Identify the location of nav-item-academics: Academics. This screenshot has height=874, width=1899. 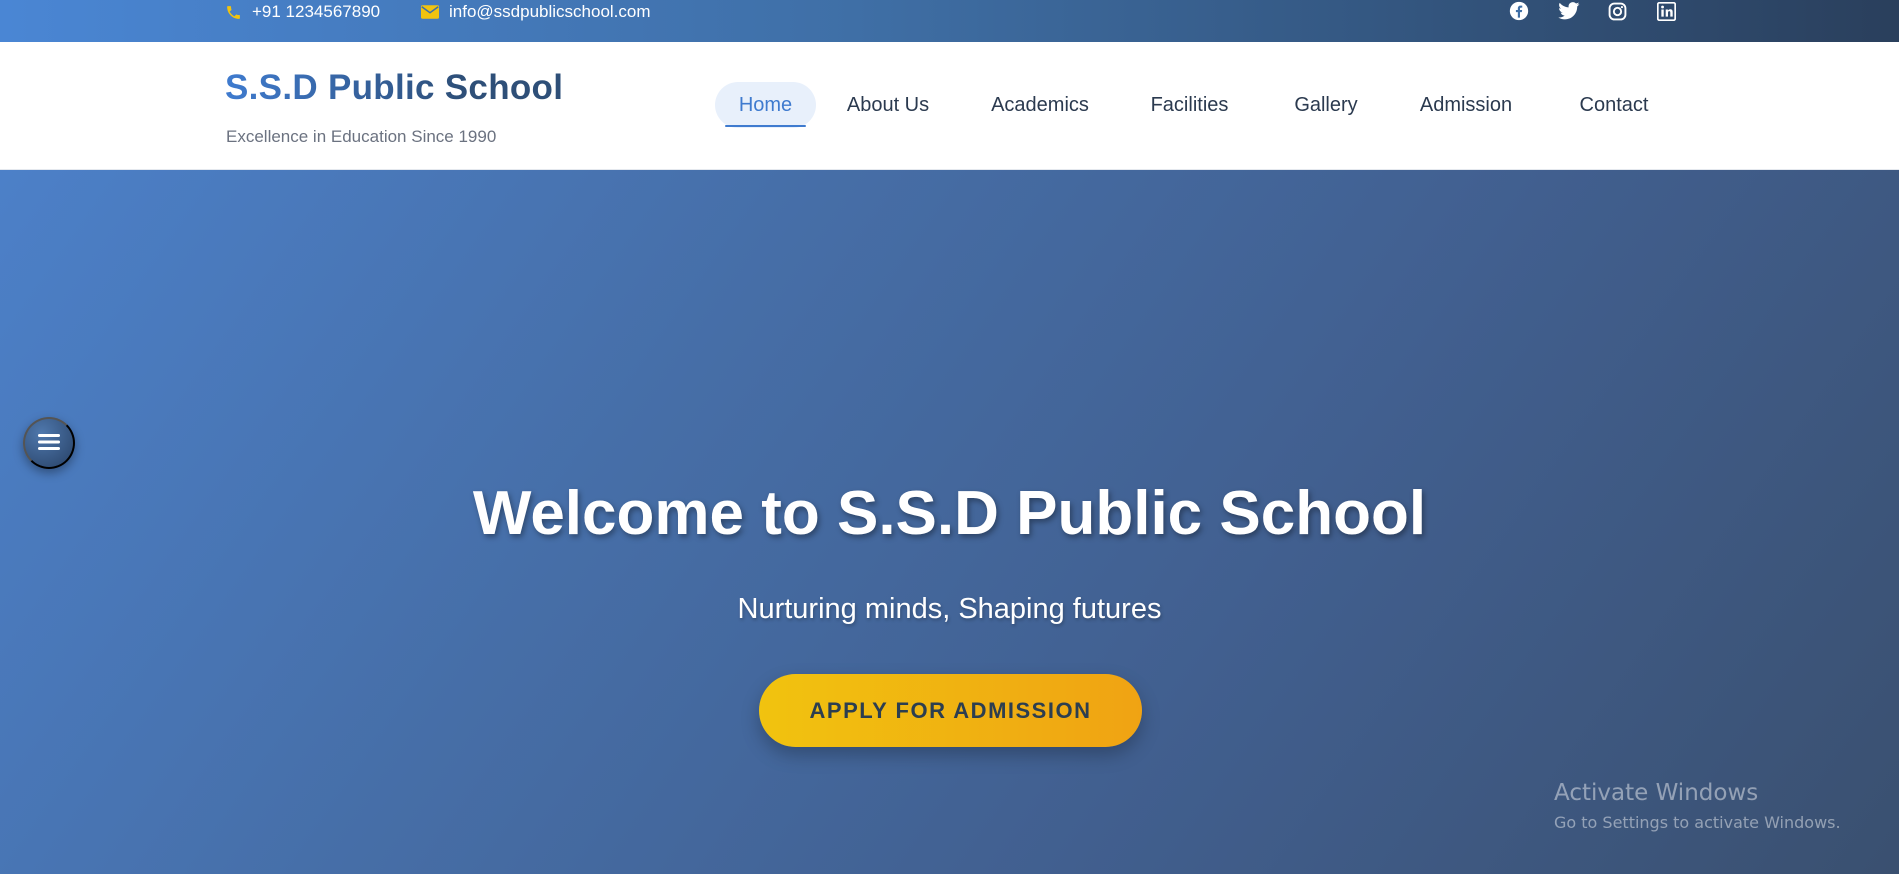
(1040, 105).